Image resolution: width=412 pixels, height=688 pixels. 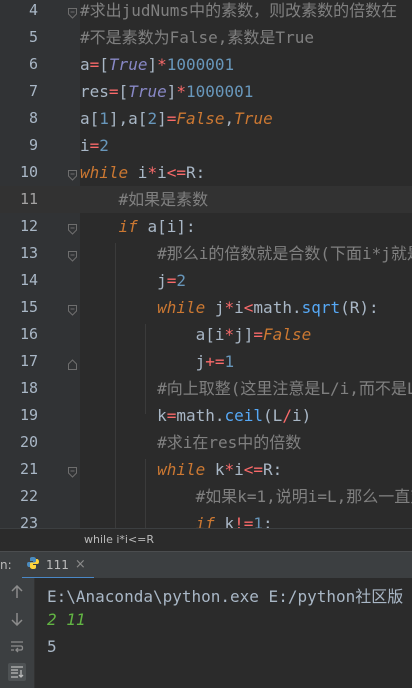 I want to click on line-number: 11, so click(x=28, y=199).